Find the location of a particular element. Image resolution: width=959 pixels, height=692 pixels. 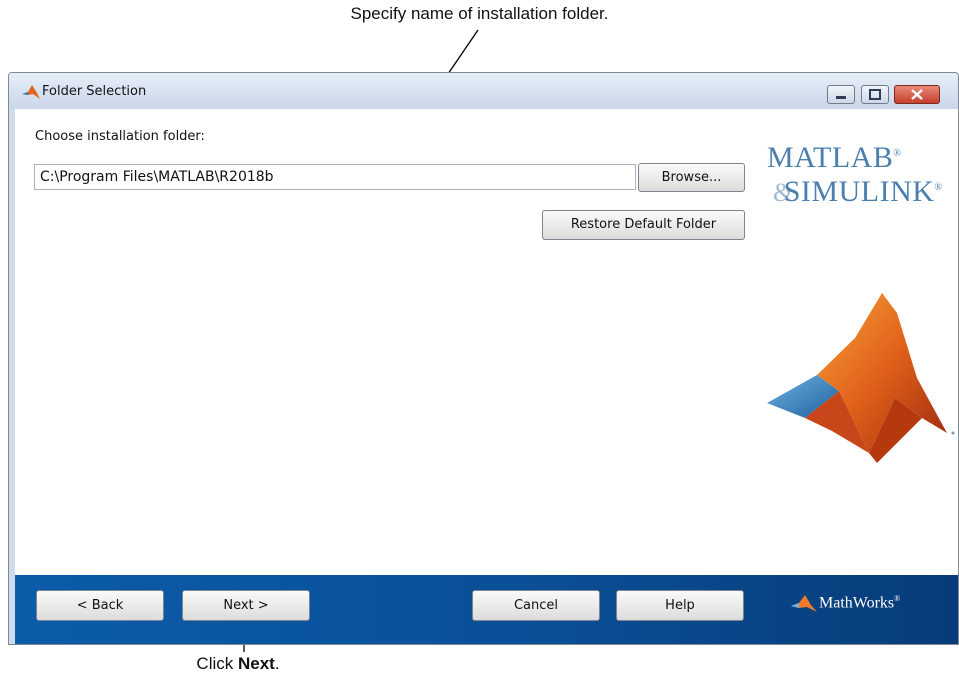

logo-registered-mark-2: ® is located at coordinates (938, 187).